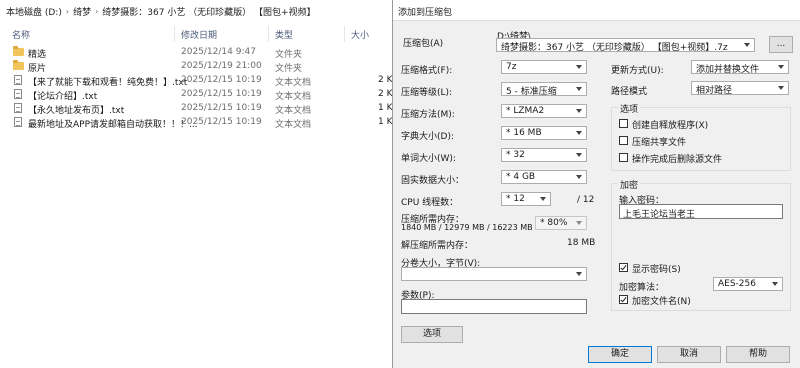 The height and width of the screenshot is (368, 800). Describe the element at coordinates (620, 354) in the screenshot. I see `ok-button: 确定` at that location.